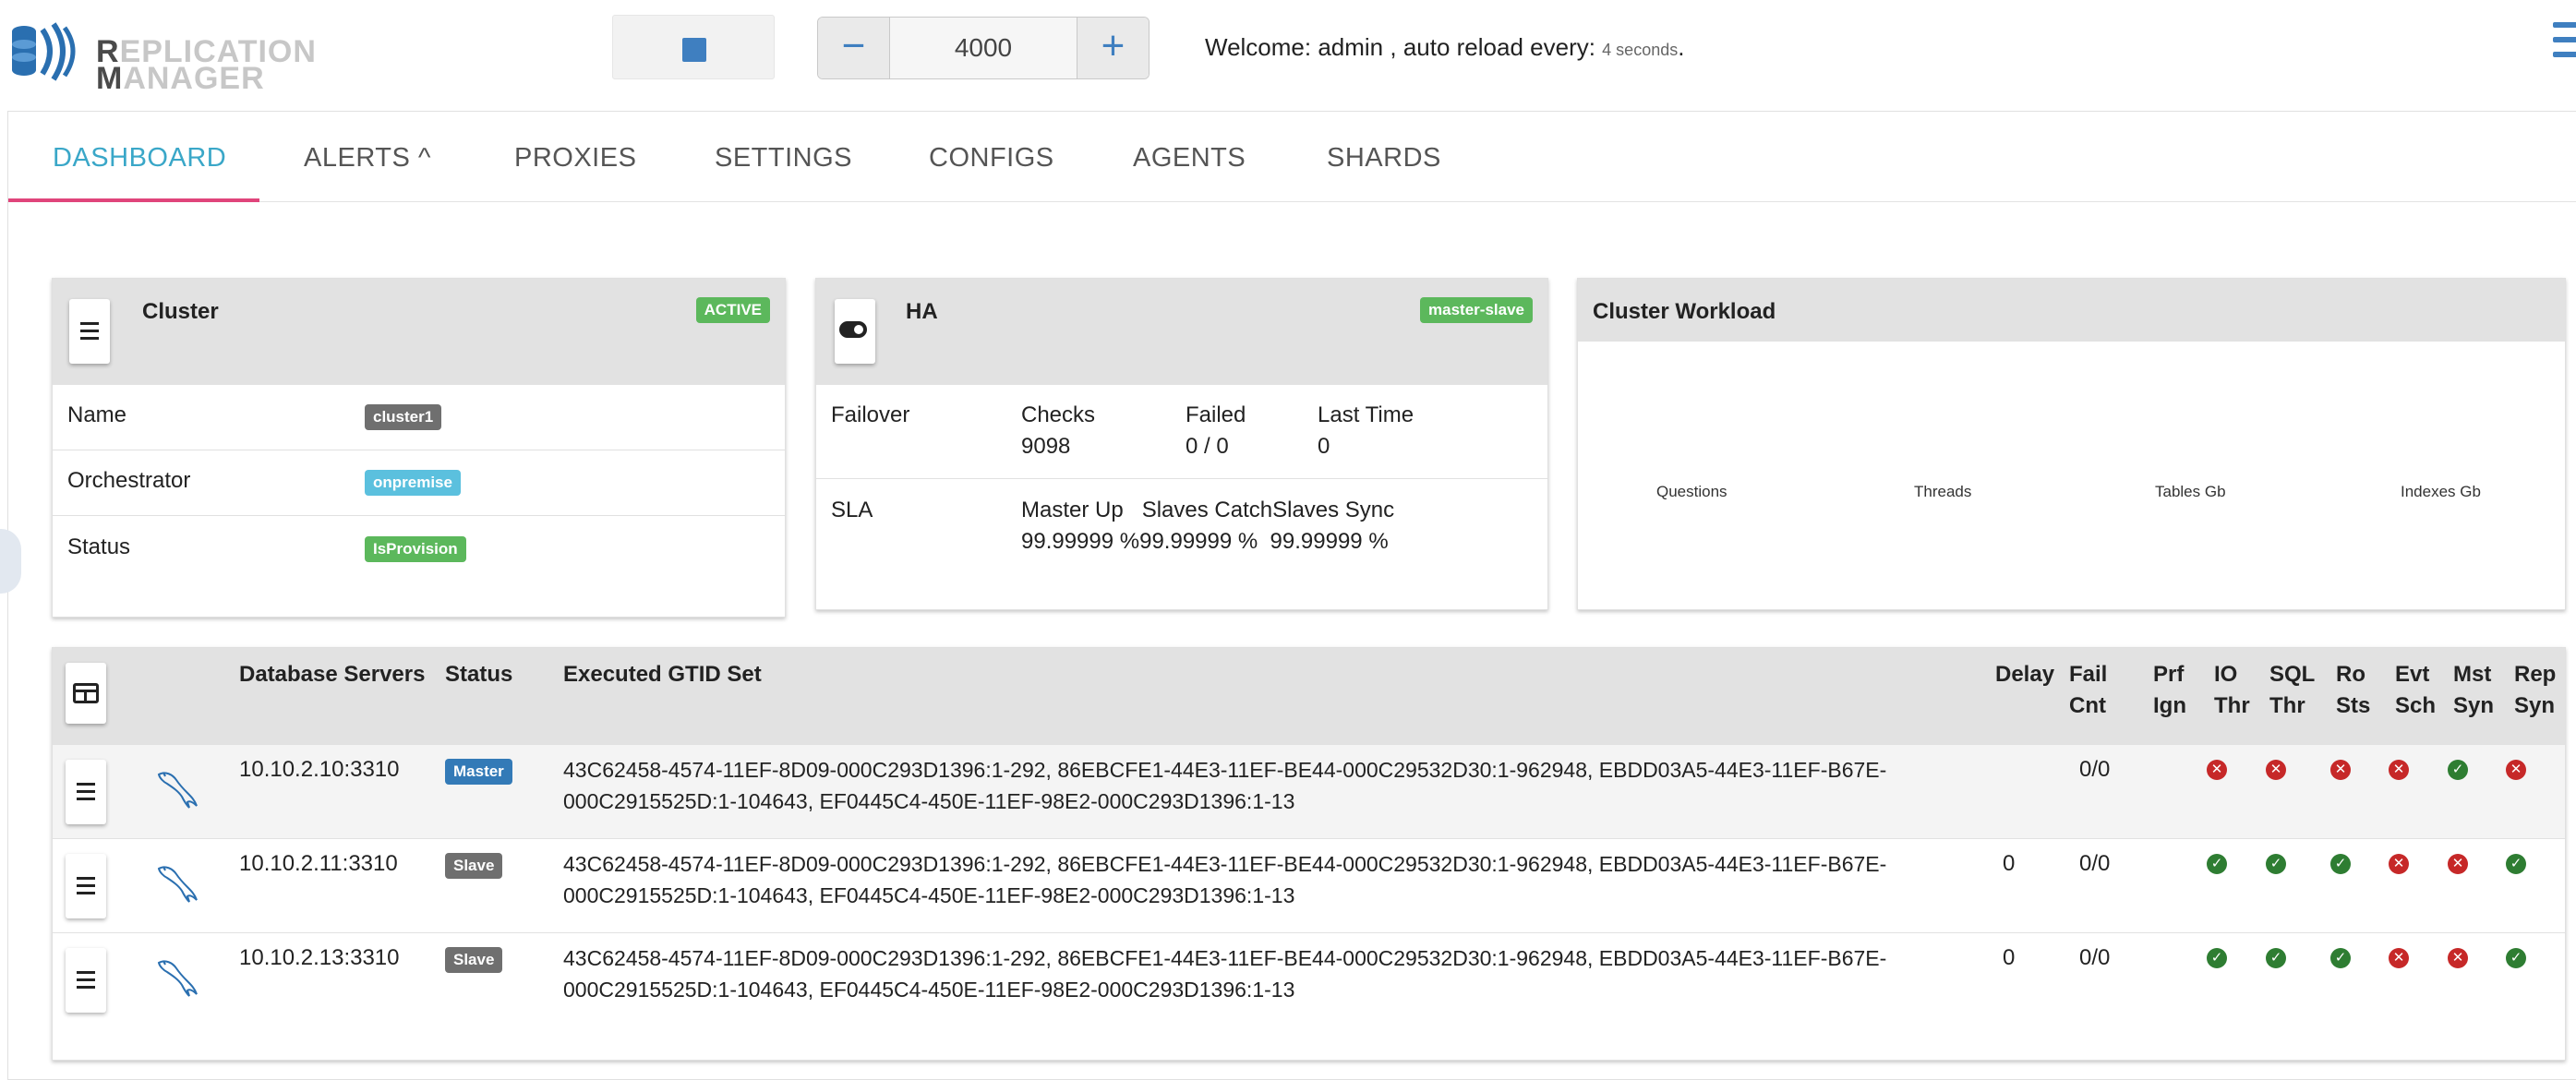 This screenshot has height=1080, width=2576. I want to click on tab-configs: CONFIGS, so click(991, 158).